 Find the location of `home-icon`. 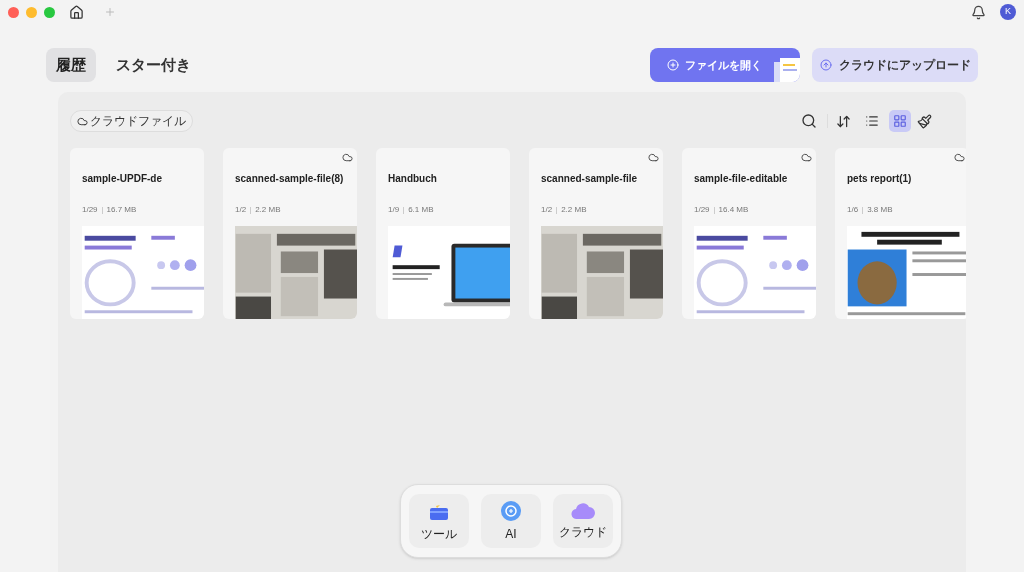

home-icon is located at coordinates (76, 12).